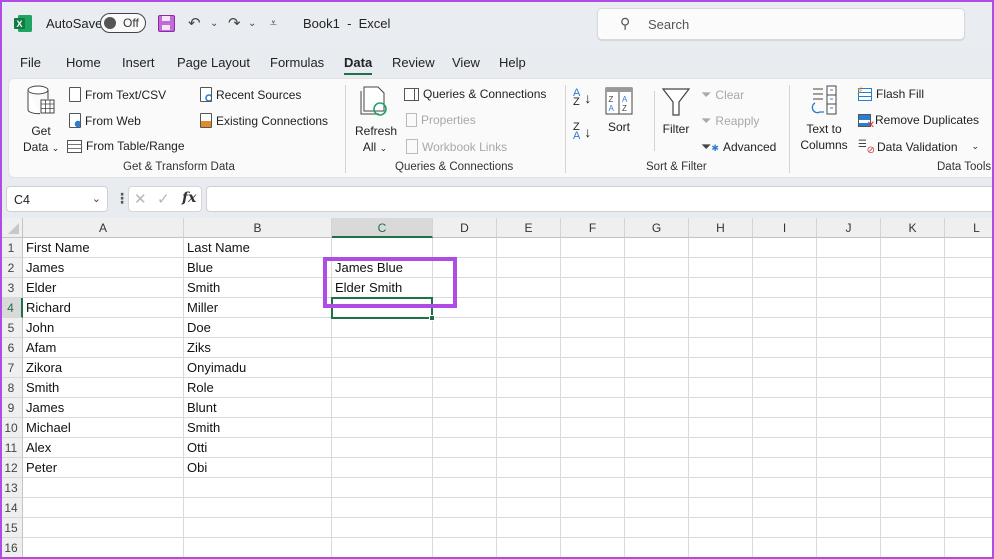 The height and width of the screenshot is (559, 994). Describe the element at coordinates (258, 268) in the screenshot. I see `cell-b2: Blue` at that location.